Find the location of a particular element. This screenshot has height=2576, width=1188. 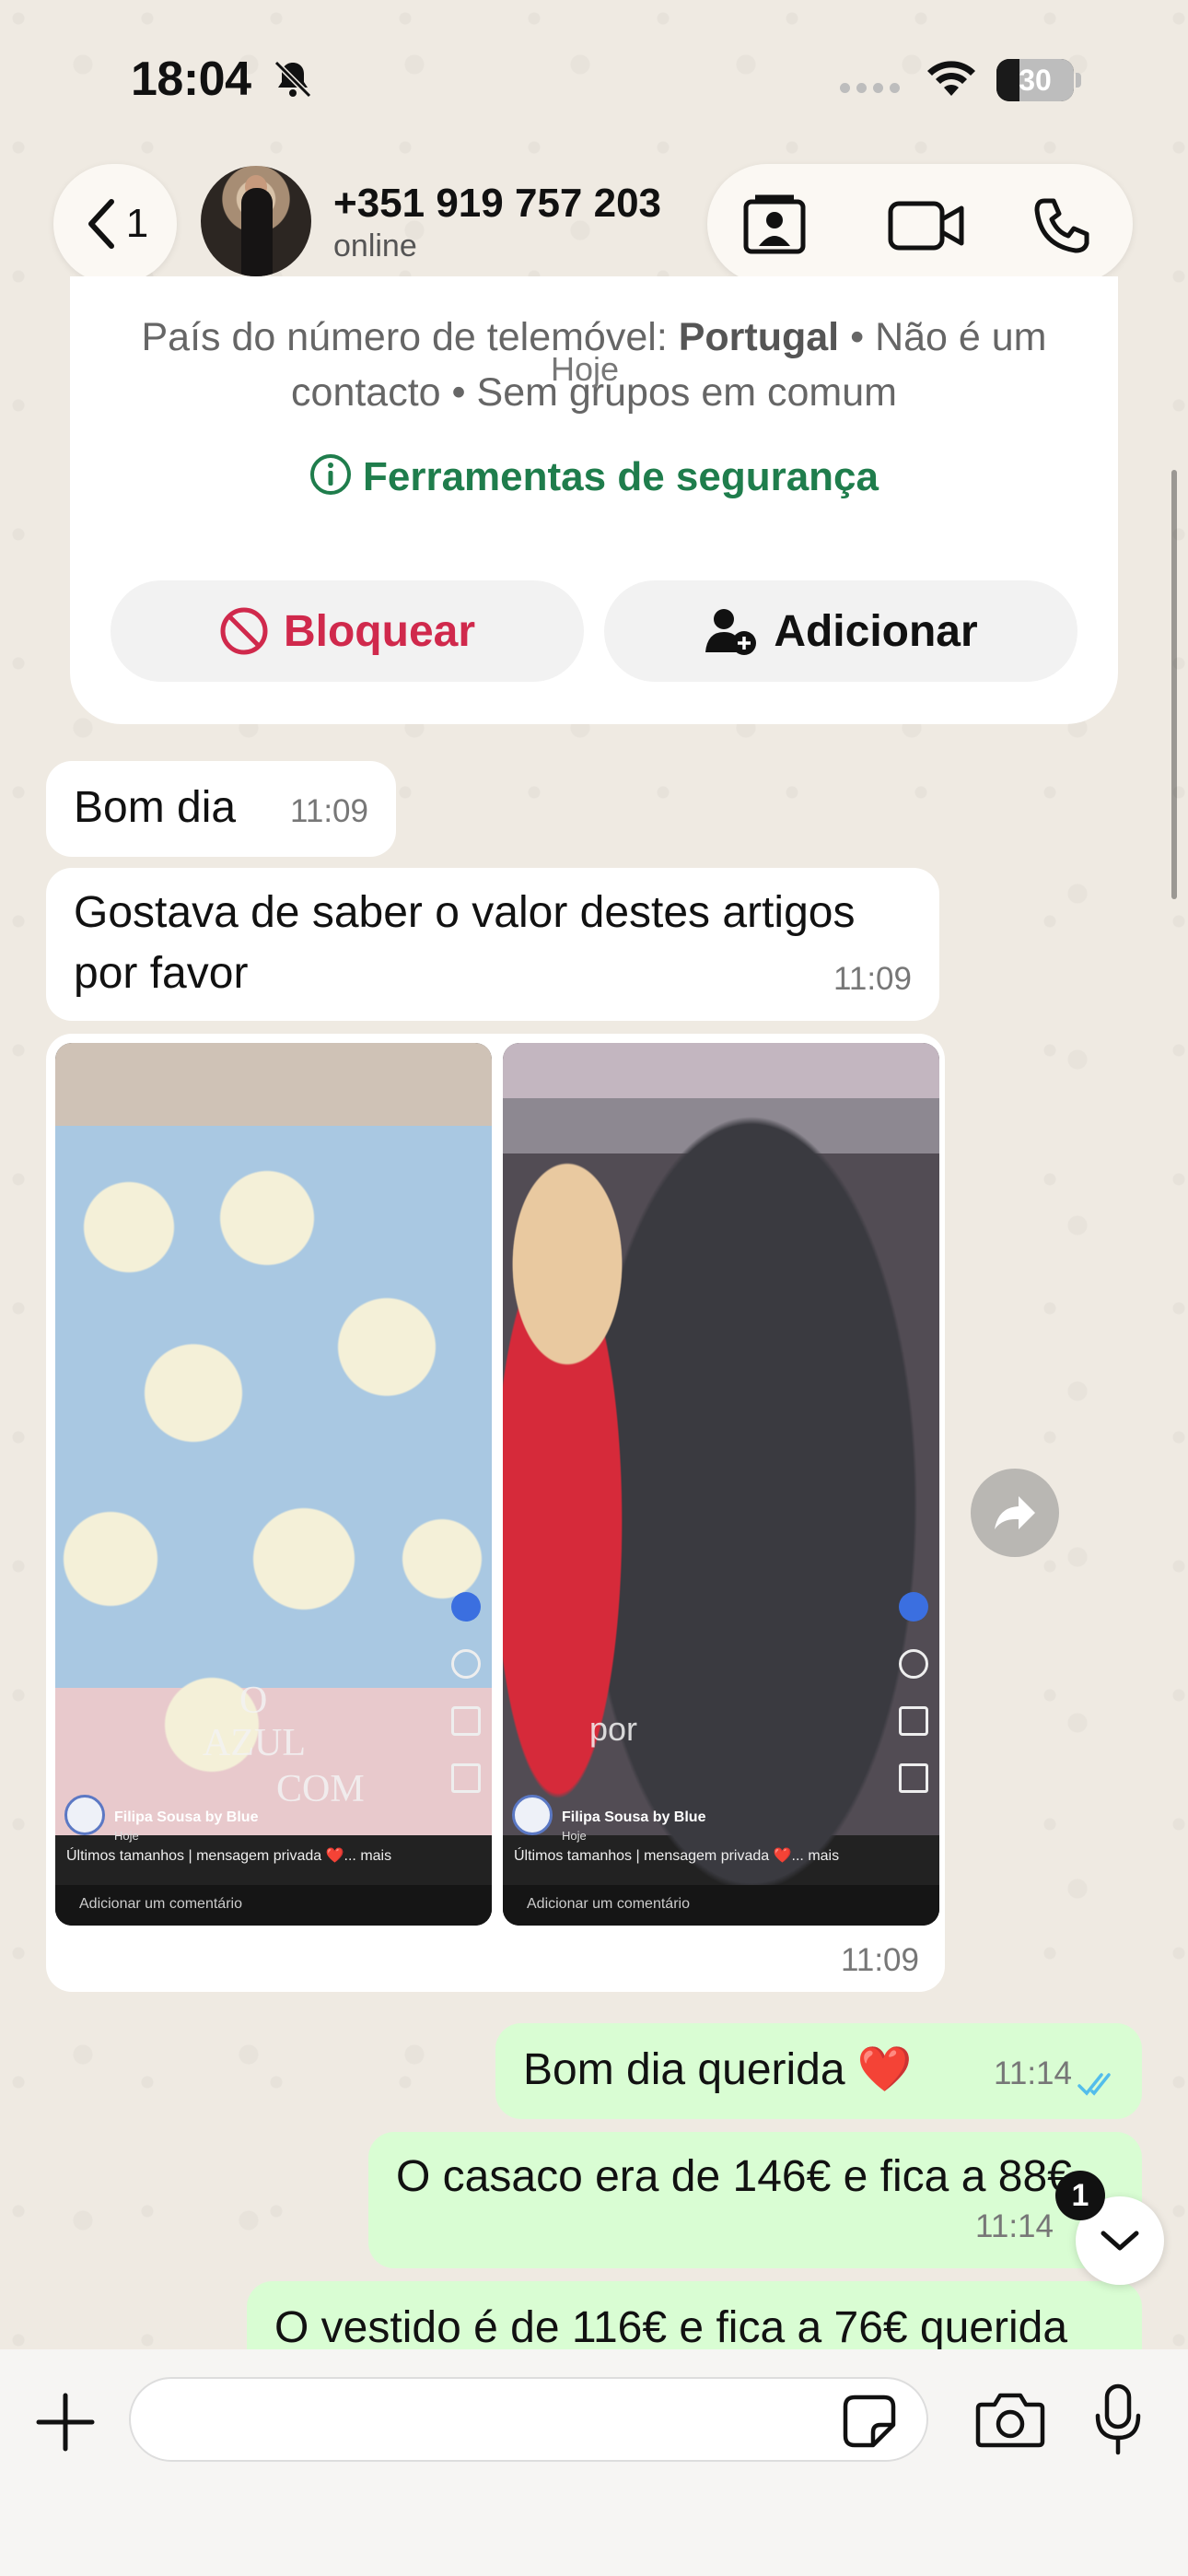

forward-button is located at coordinates (1015, 1513).